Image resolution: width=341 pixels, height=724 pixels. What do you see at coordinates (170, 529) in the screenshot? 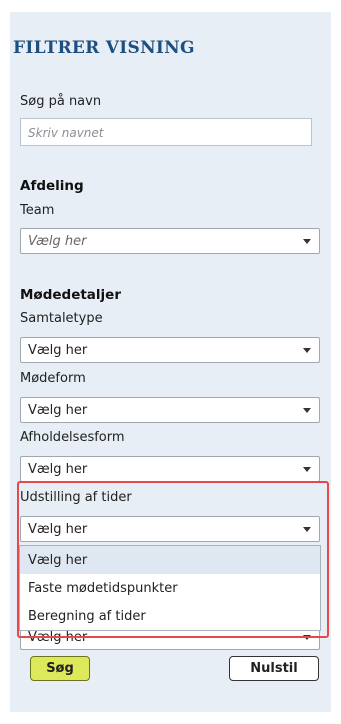
I see `time-display-select: Vælg her` at bounding box center [170, 529].